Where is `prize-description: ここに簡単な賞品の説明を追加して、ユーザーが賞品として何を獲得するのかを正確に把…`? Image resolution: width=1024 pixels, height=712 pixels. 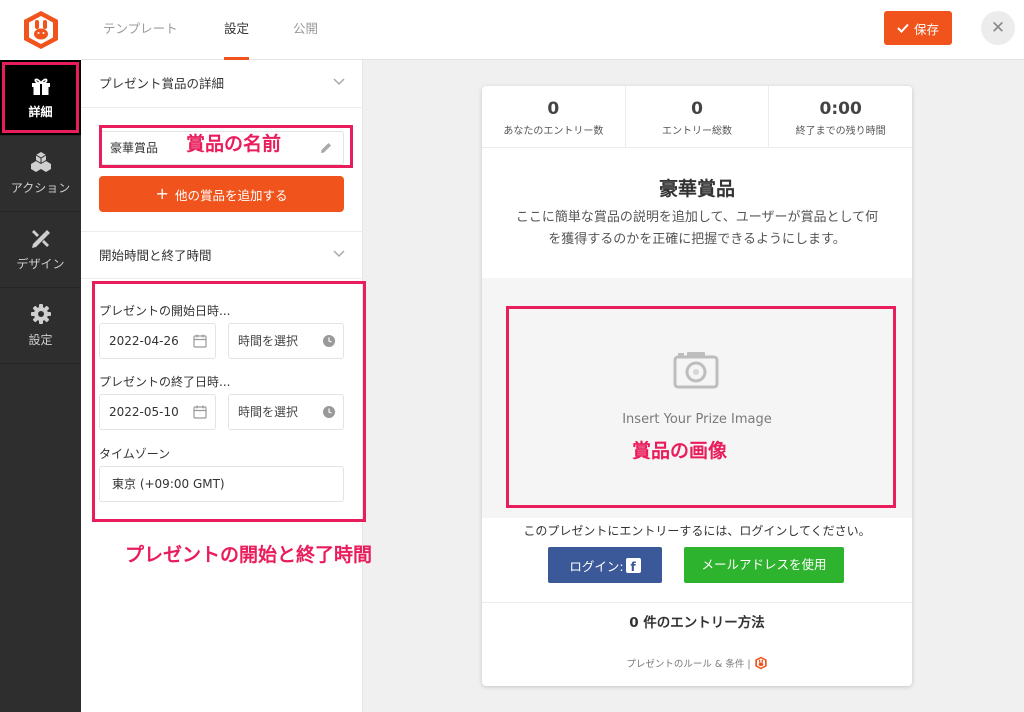
prize-description: ここに簡単な賞品の説明を追加して、ユーザーが賞品として何を獲得するのかを正確に把… is located at coordinates (697, 228).